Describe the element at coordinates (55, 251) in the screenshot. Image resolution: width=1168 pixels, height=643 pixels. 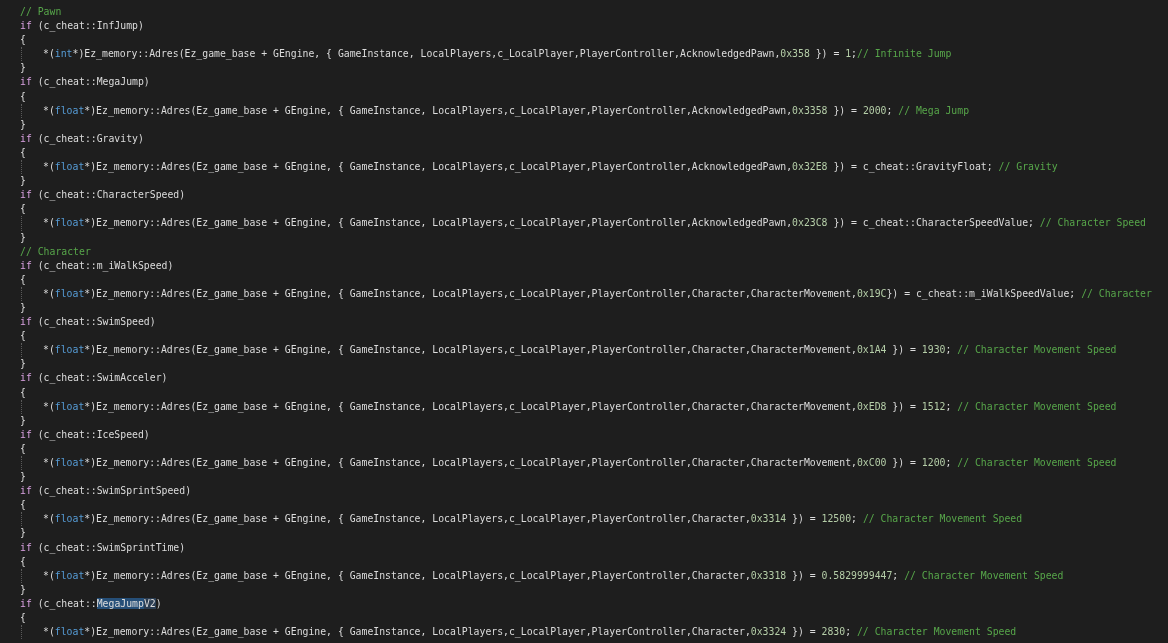
I see `code-comment: // Character` at that location.